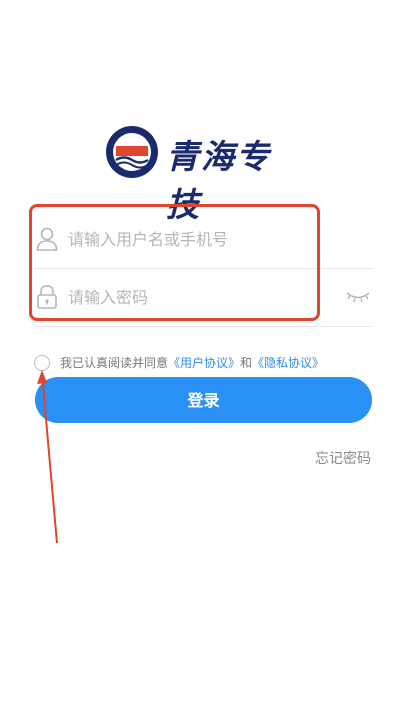  I want to click on agreement-and: 和, so click(246, 363).